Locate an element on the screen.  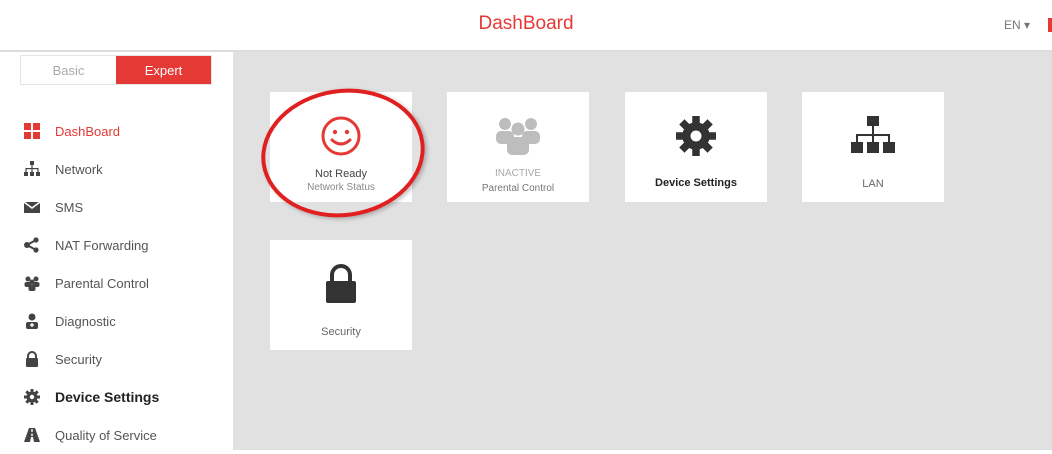
card-parental-control: INACTIVE Parental Control is located at coordinates (518, 147).